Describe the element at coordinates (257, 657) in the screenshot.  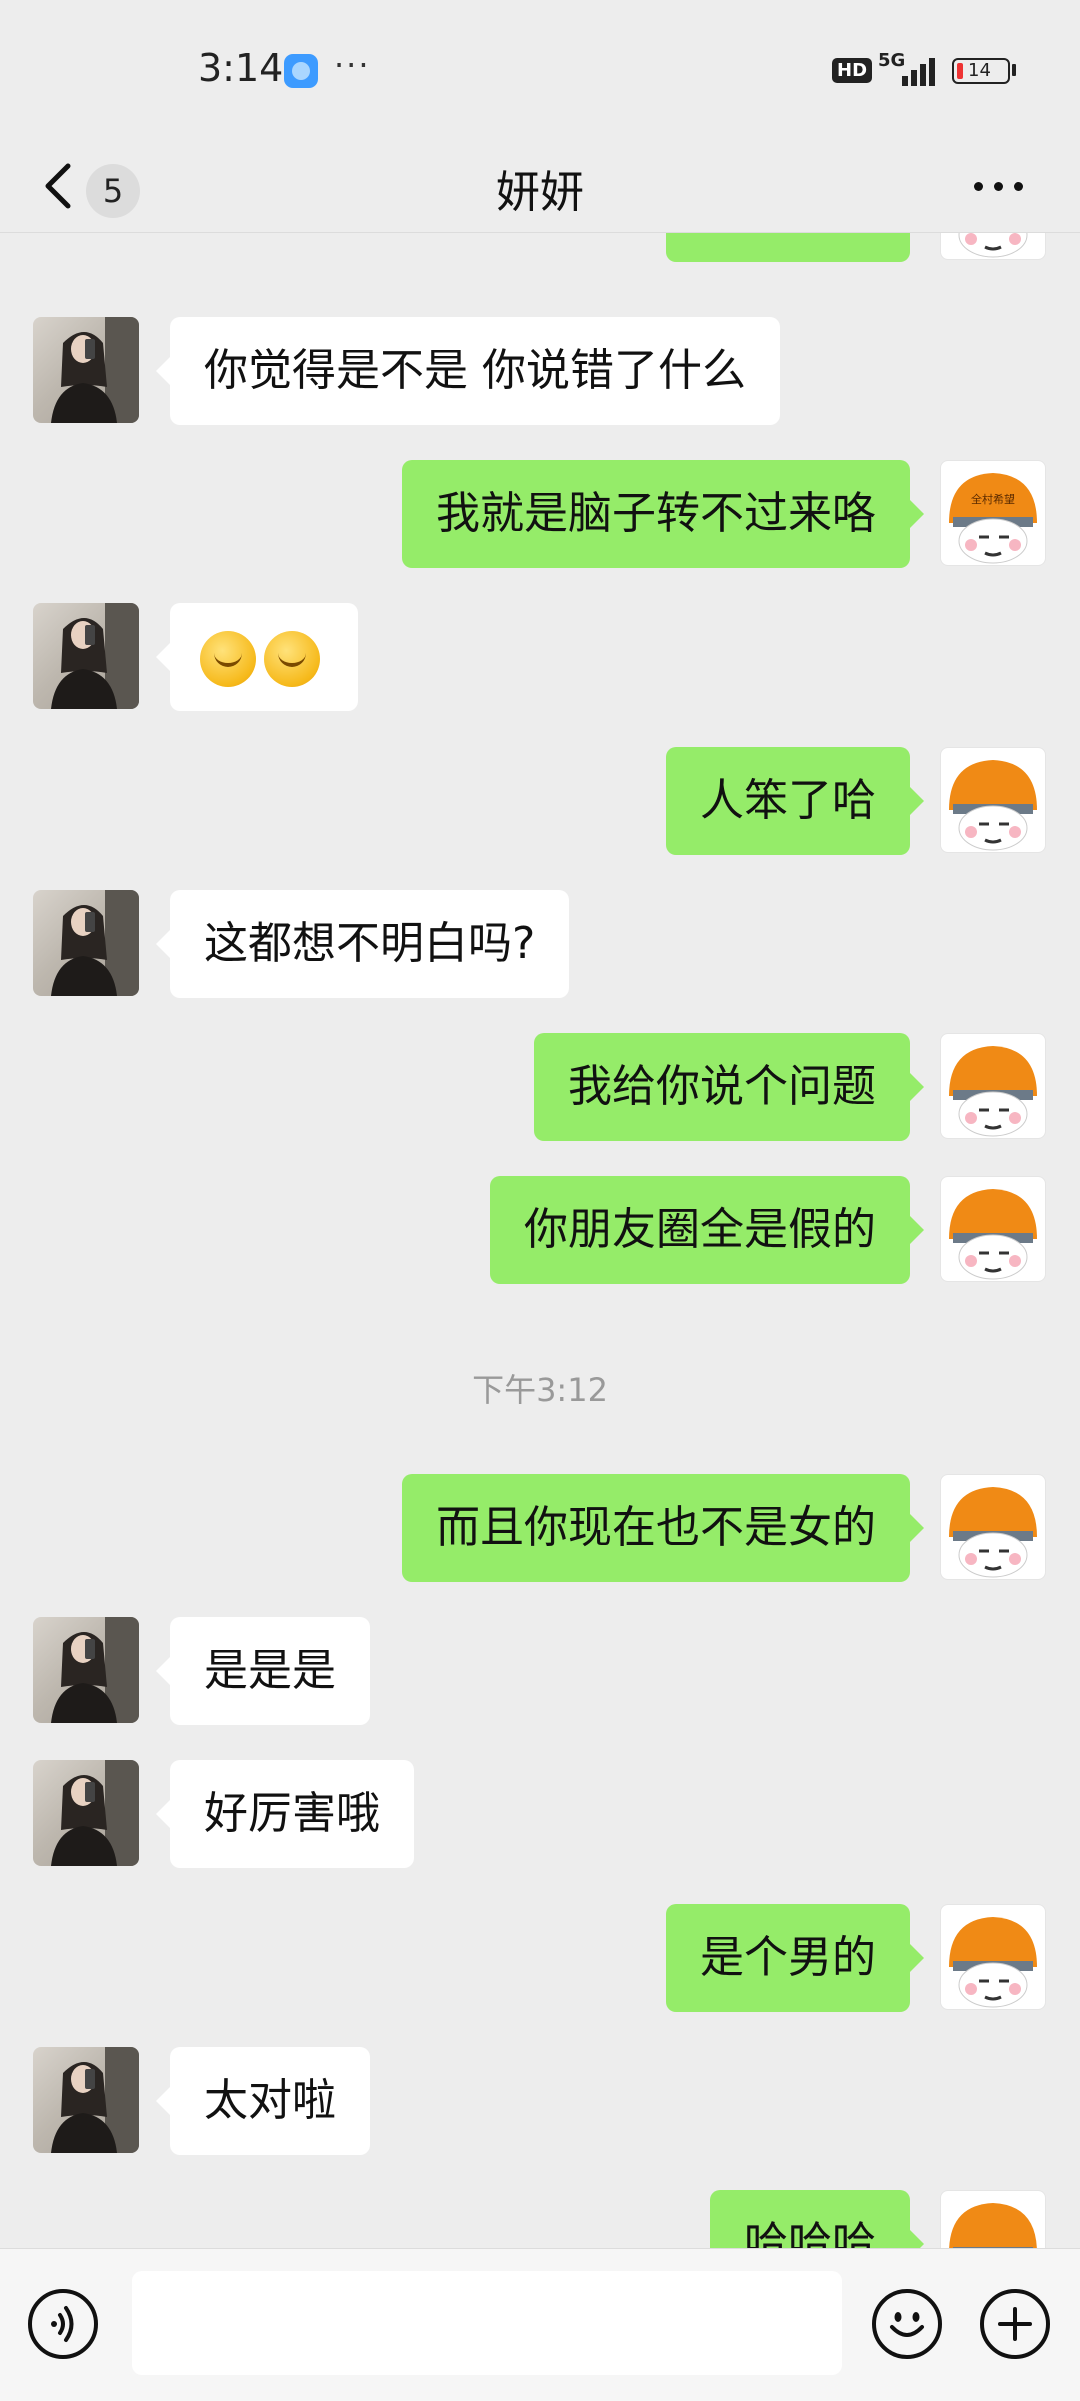
I see `message-bubble-received` at that location.